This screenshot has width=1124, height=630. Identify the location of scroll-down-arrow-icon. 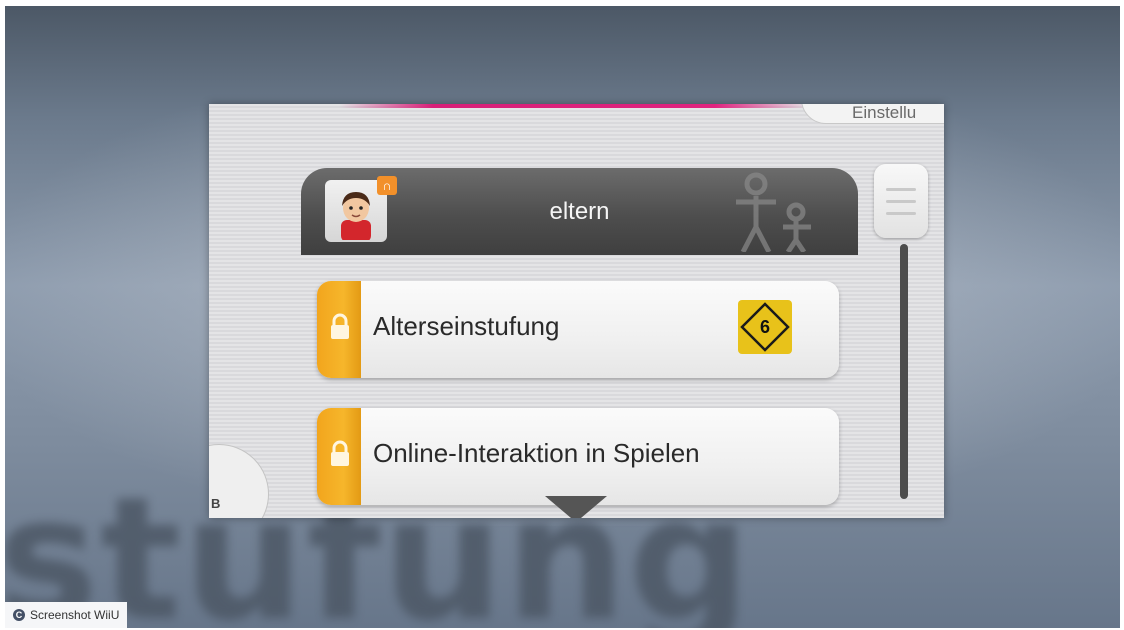
(576, 507).